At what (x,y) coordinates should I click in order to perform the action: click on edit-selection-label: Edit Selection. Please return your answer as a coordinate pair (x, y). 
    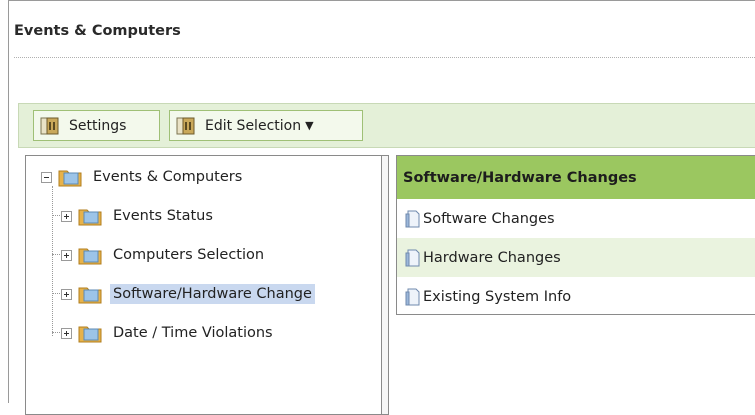
    Looking at the image, I should click on (253, 125).